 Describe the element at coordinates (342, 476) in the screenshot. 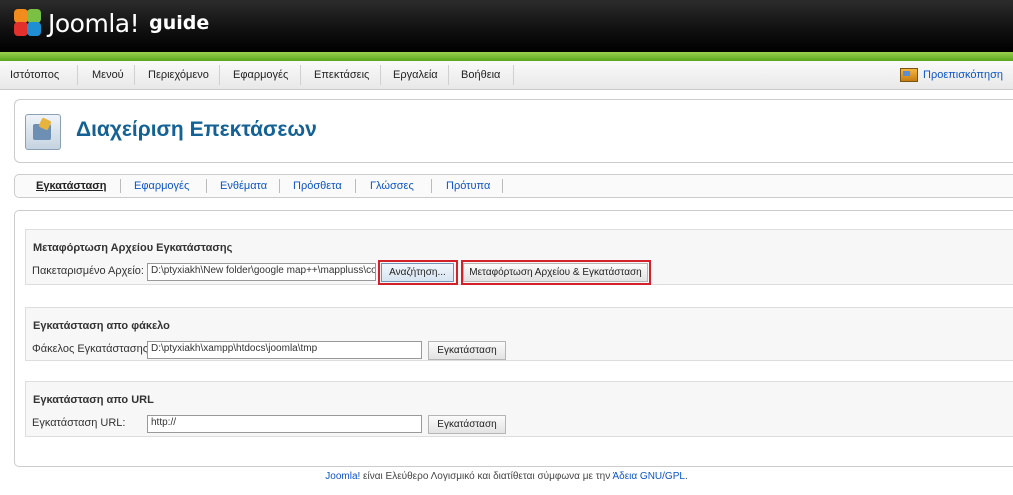

I see `footer-joomla-link: Joomla!` at that location.